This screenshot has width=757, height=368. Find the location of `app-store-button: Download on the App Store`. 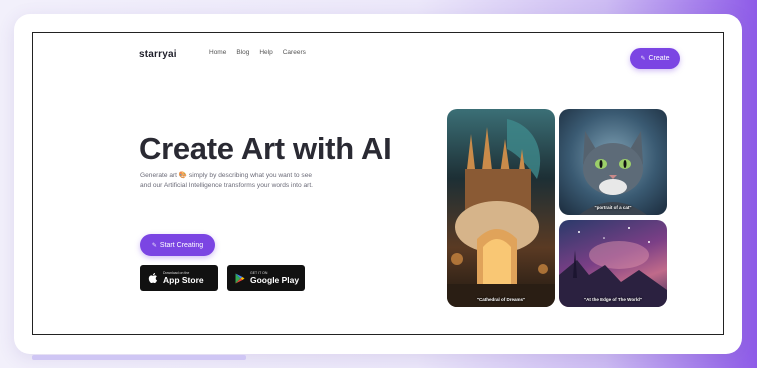

app-store-button: Download on the App Store is located at coordinates (179, 278).